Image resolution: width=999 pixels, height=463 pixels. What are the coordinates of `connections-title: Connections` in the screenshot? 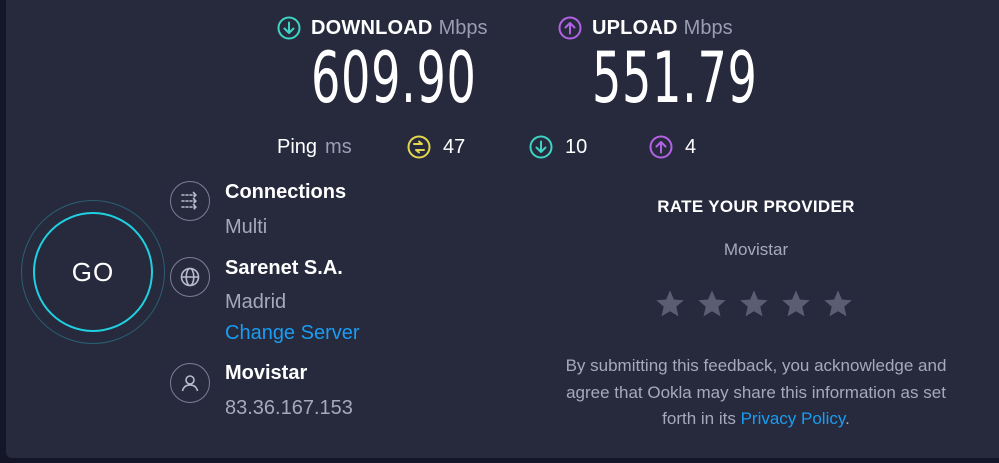 It's located at (286, 192).